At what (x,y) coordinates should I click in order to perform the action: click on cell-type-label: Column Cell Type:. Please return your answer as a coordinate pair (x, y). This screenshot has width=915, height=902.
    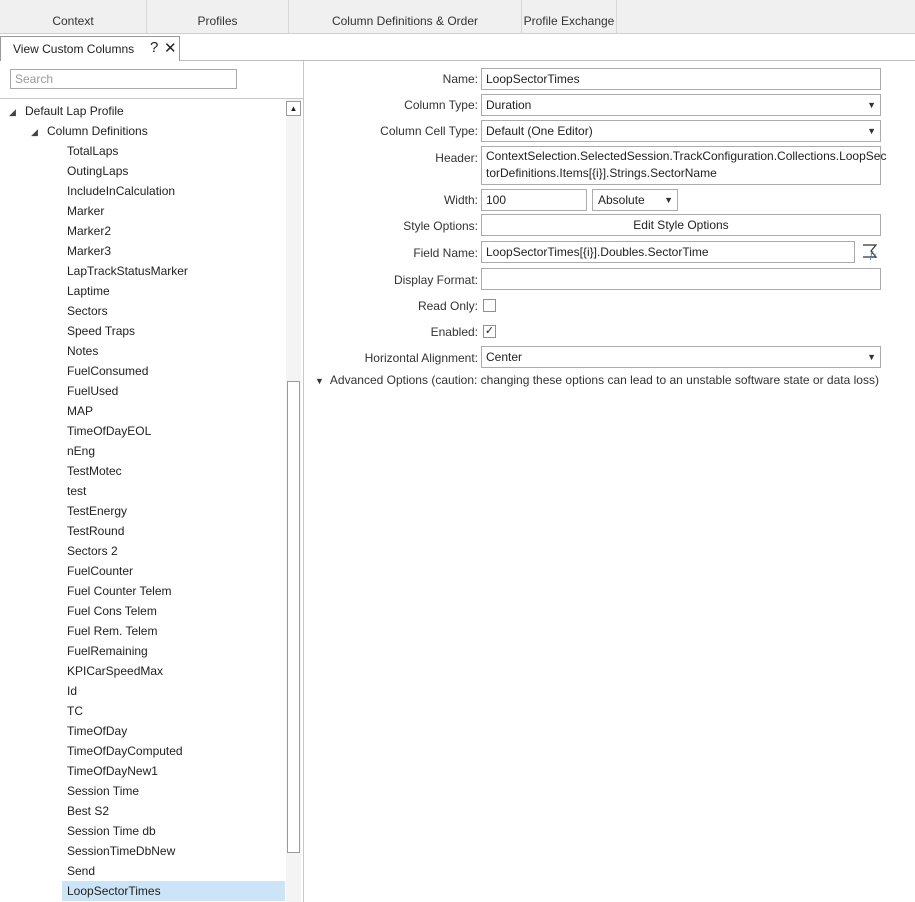
    Looking at the image, I should click on (429, 131).